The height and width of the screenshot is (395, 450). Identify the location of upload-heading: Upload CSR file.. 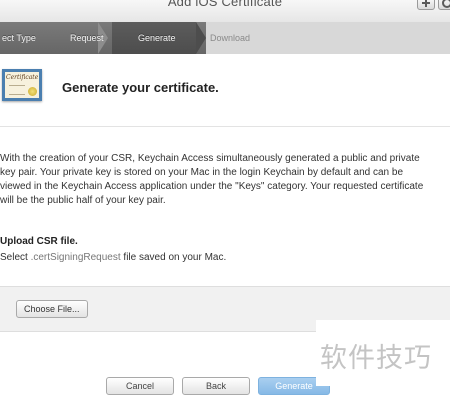
(39, 241).